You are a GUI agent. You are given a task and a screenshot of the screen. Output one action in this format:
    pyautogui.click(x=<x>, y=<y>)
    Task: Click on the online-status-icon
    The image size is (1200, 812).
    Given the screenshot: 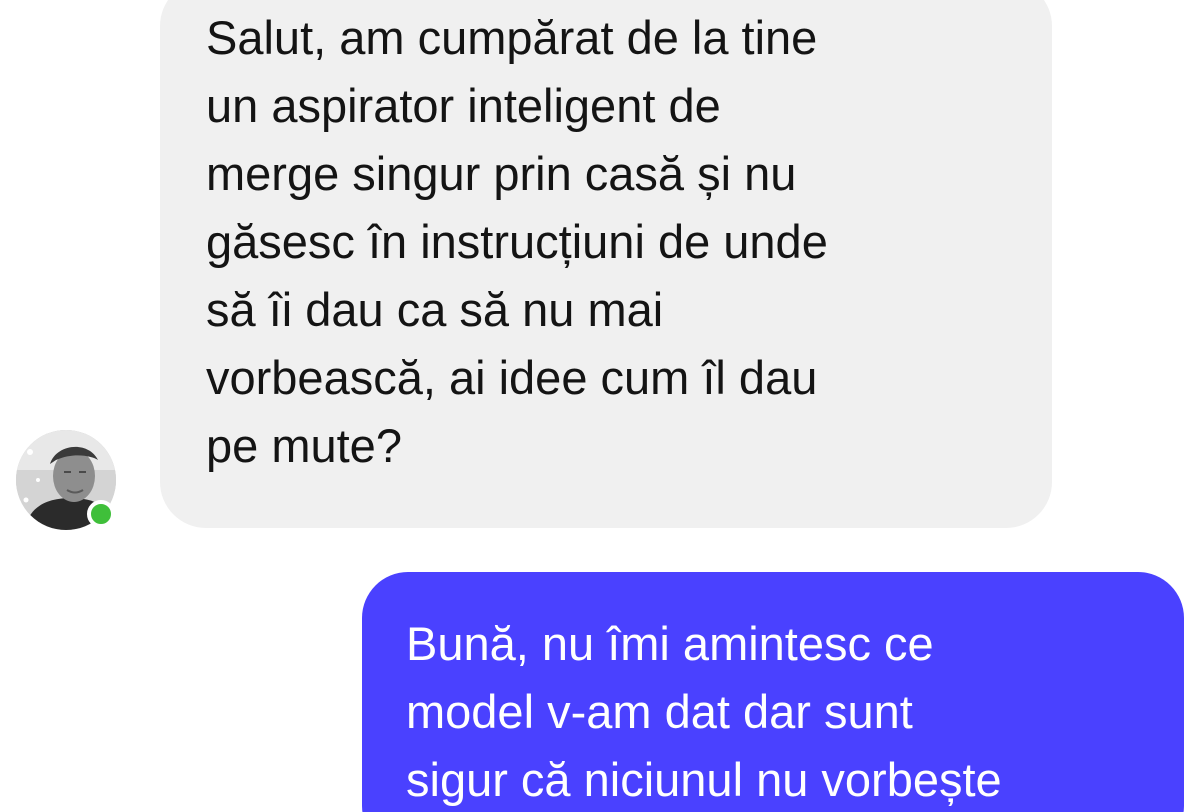 What is the action you would take?
    pyautogui.click(x=101, y=514)
    